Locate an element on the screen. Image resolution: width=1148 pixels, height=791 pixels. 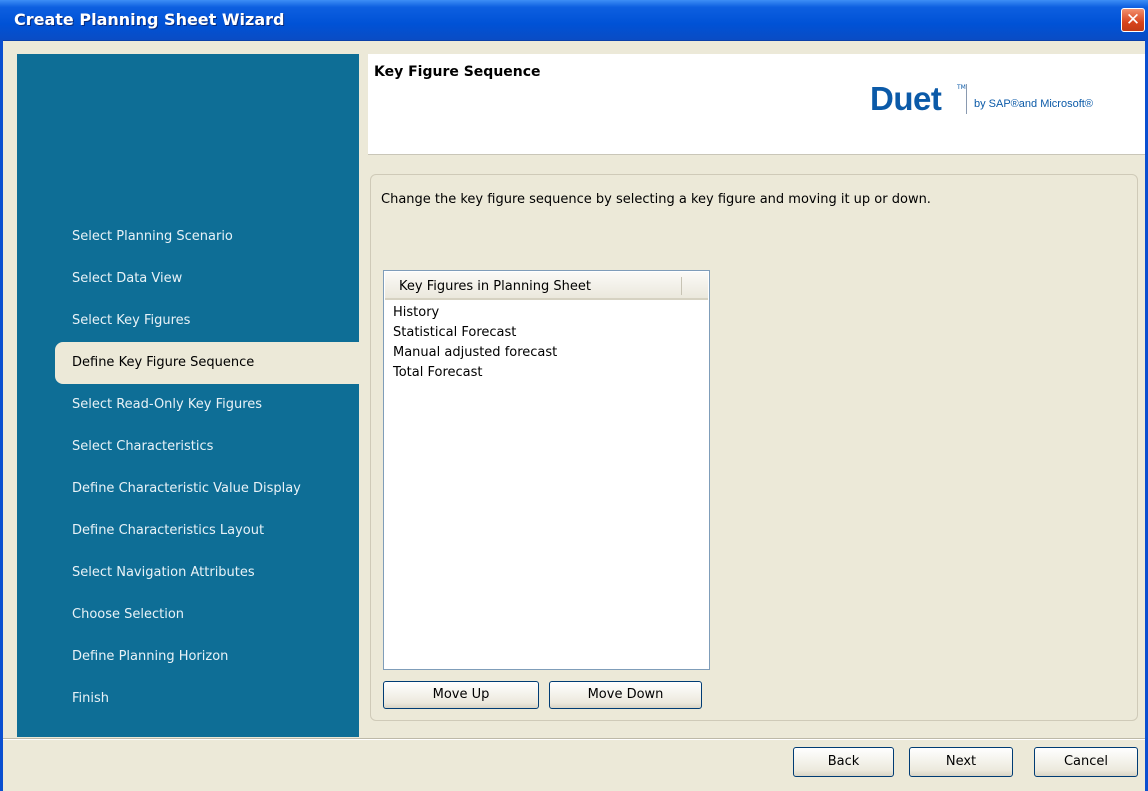
step-select-navigation-attributes: Select Navigation Attributes is located at coordinates (188, 573).